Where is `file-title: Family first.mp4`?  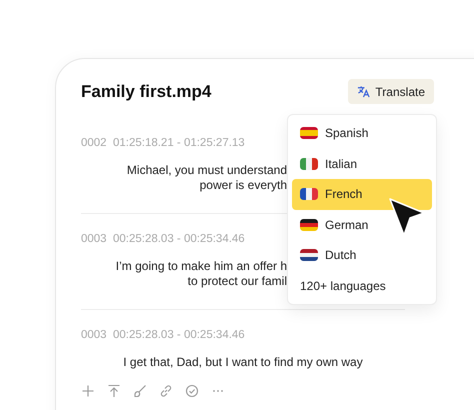
file-title: Family first.mp4 is located at coordinates (146, 92).